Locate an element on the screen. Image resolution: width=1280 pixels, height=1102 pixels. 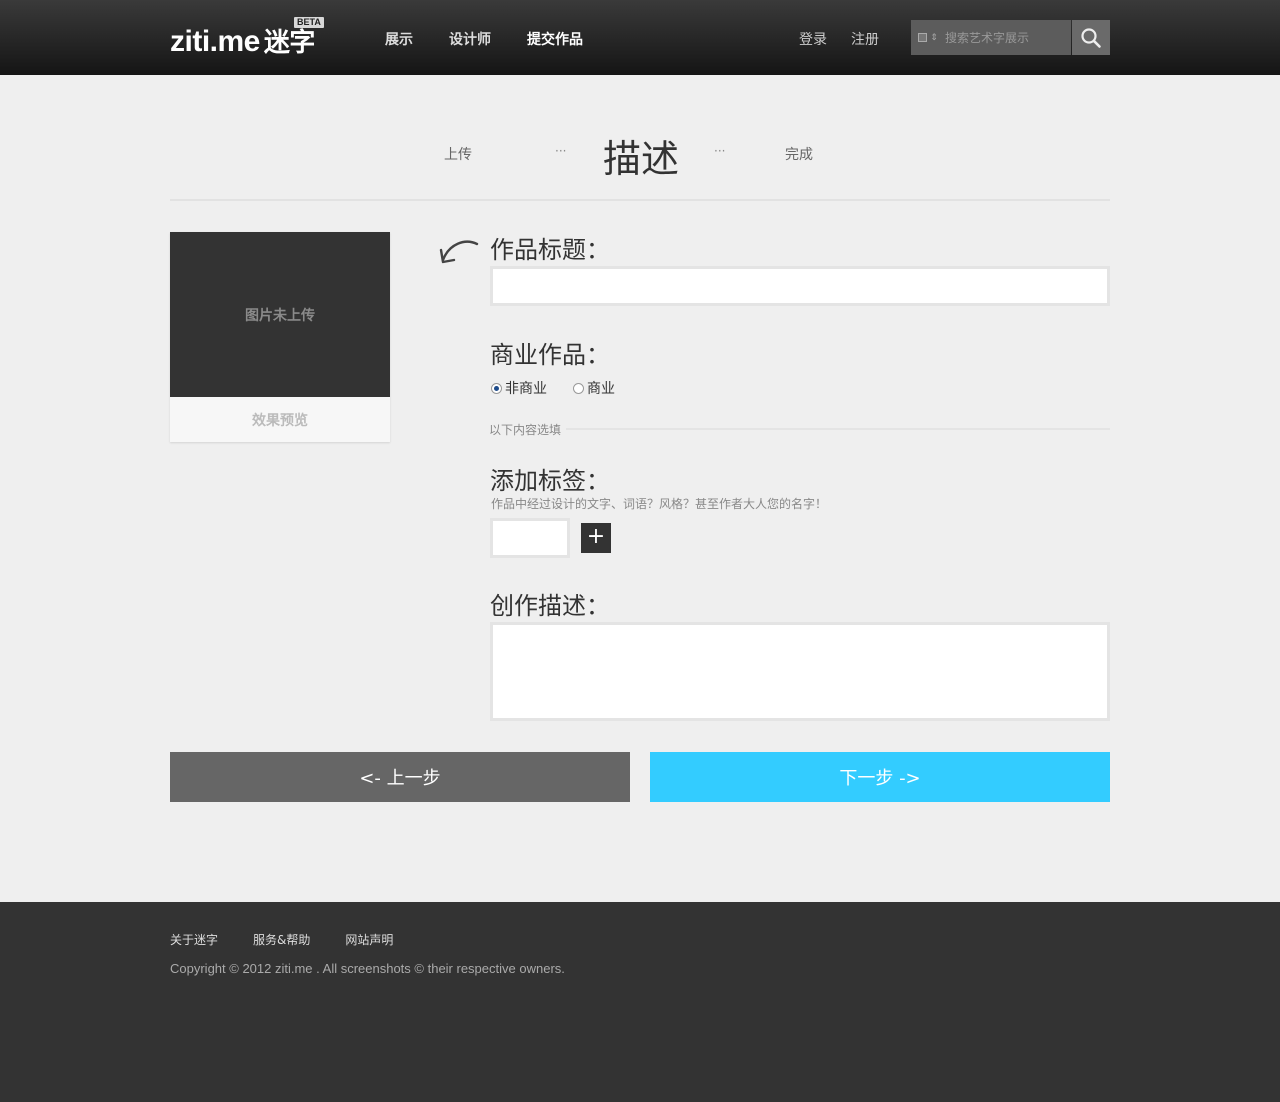
radio-noncommercial: 非商业 is located at coordinates (519, 388).